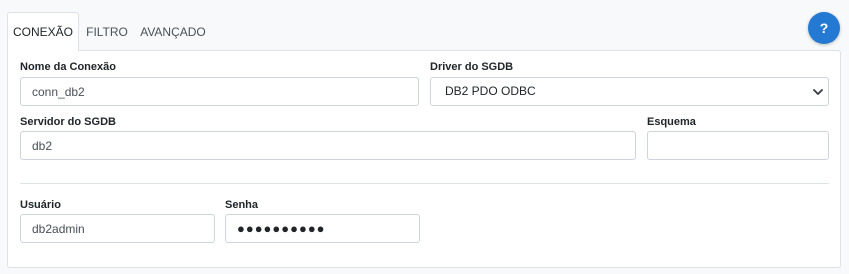  What do you see at coordinates (328, 145) in the screenshot?
I see `server-input` at bounding box center [328, 145].